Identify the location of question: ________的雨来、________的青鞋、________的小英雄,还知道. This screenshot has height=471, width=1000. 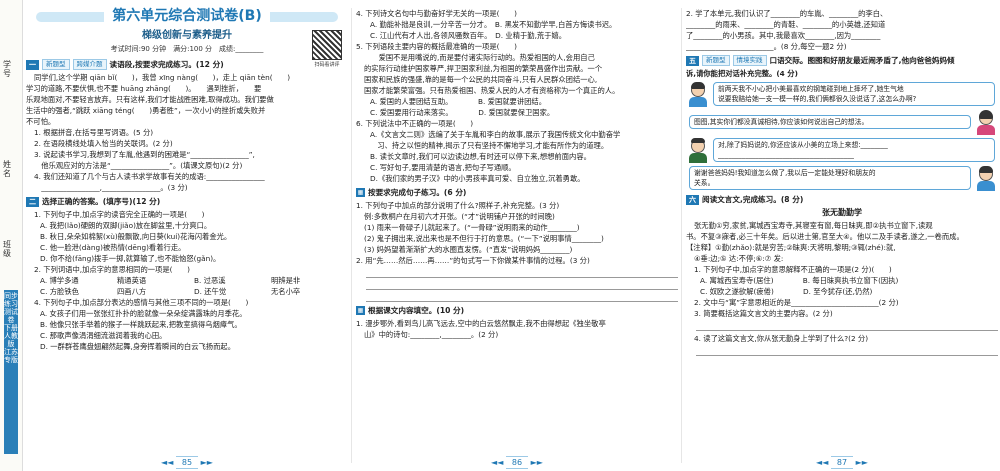
(786, 24).